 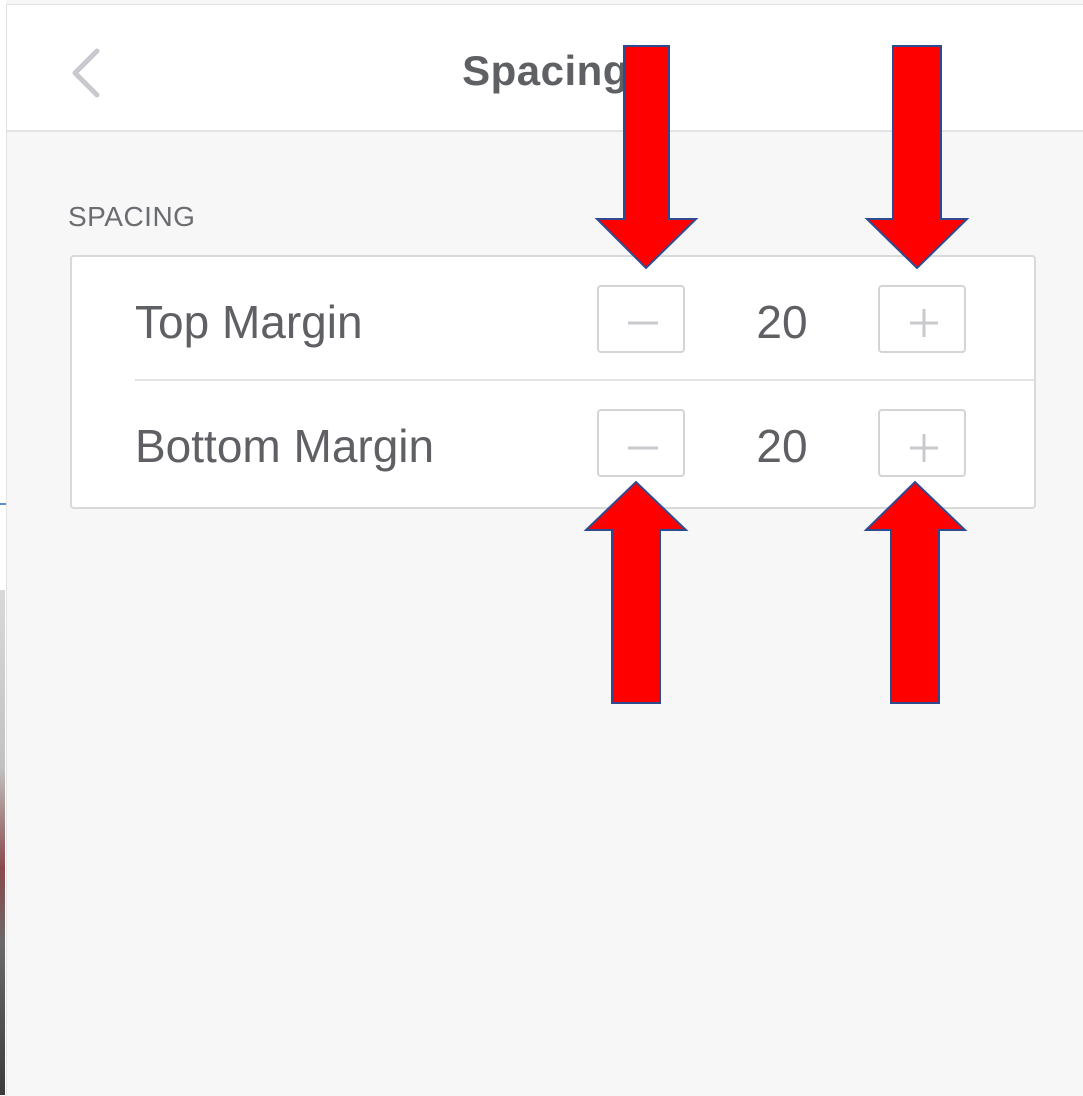 What do you see at coordinates (285, 446) in the screenshot?
I see `bottom-margin-label: Bottom Margin` at bounding box center [285, 446].